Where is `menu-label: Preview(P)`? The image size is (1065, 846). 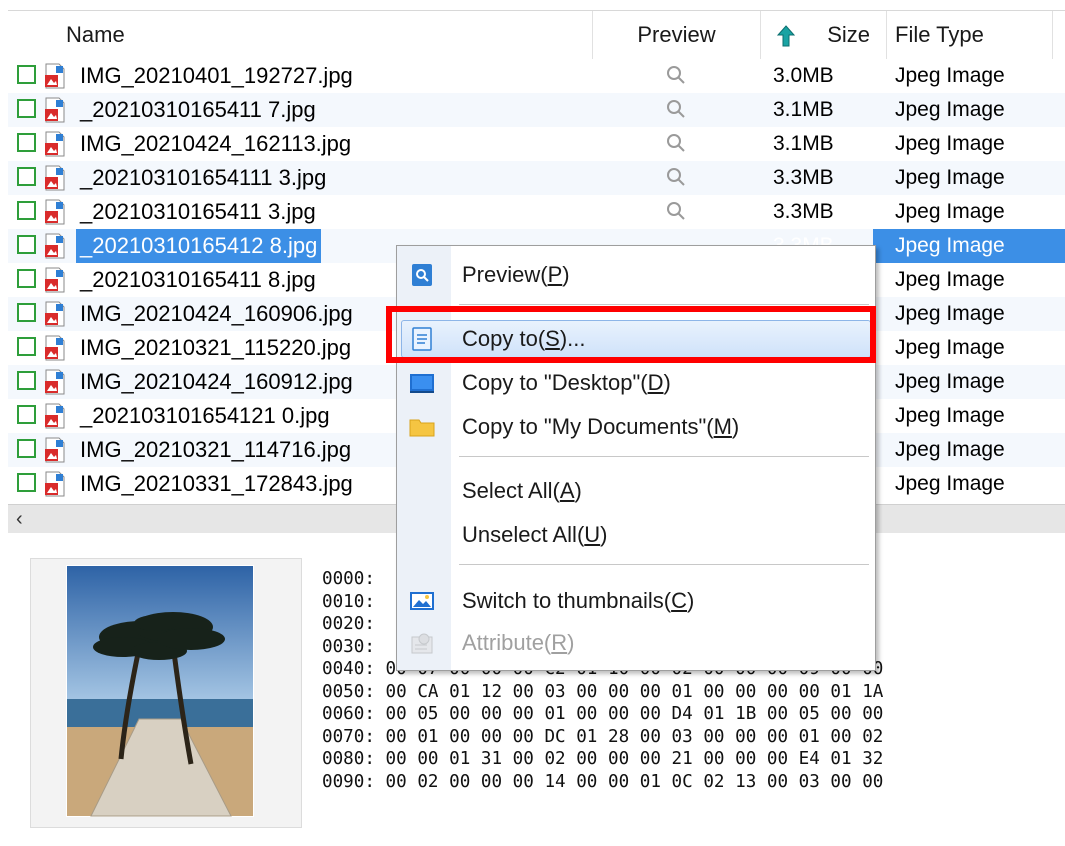 menu-label: Preview(P) is located at coordinates (516, 274).